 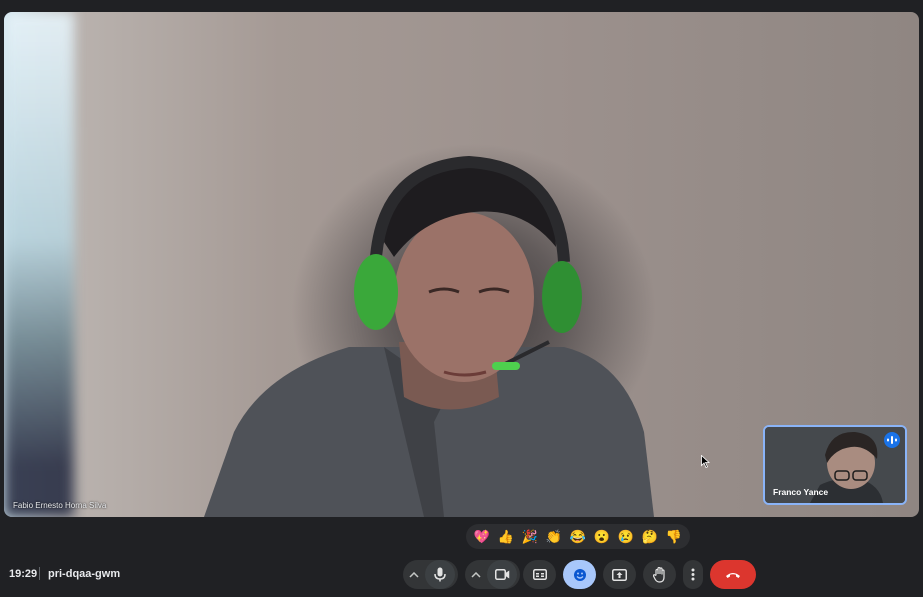 I want to click on camera-button, so click(x=502, y=574).